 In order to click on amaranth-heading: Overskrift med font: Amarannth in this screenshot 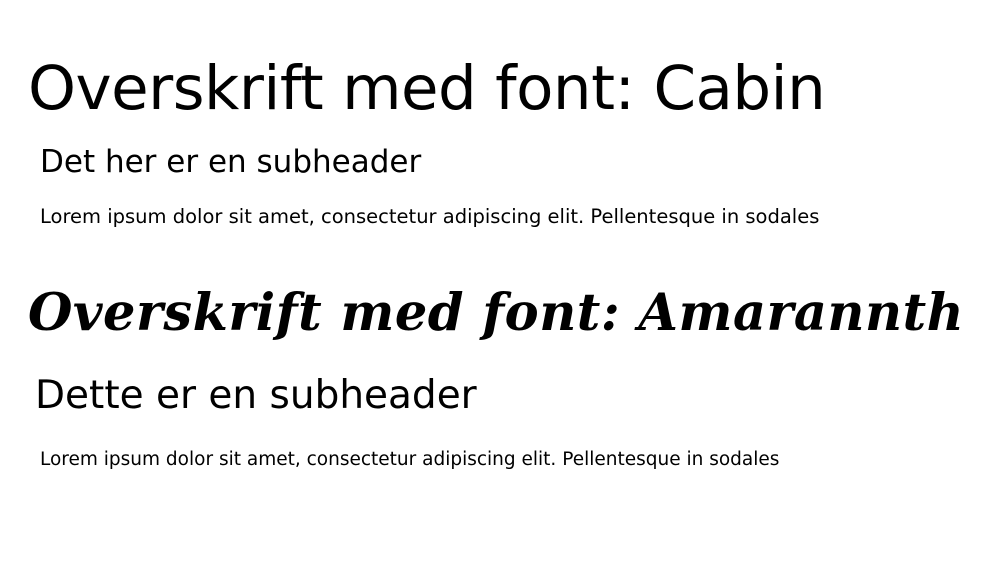, I will do `click(496, 313)`.